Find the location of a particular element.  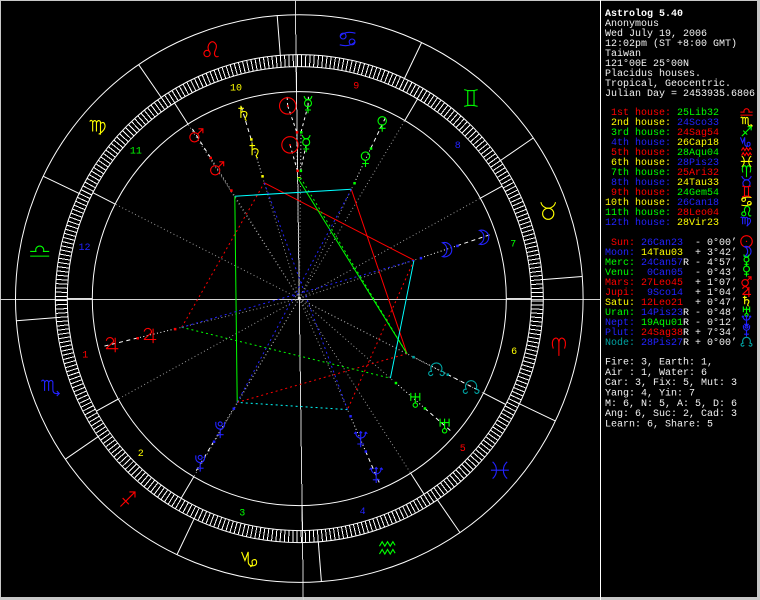

svg-text: Yang: 4, Yin: 7 is located at coordinates (650, 394).